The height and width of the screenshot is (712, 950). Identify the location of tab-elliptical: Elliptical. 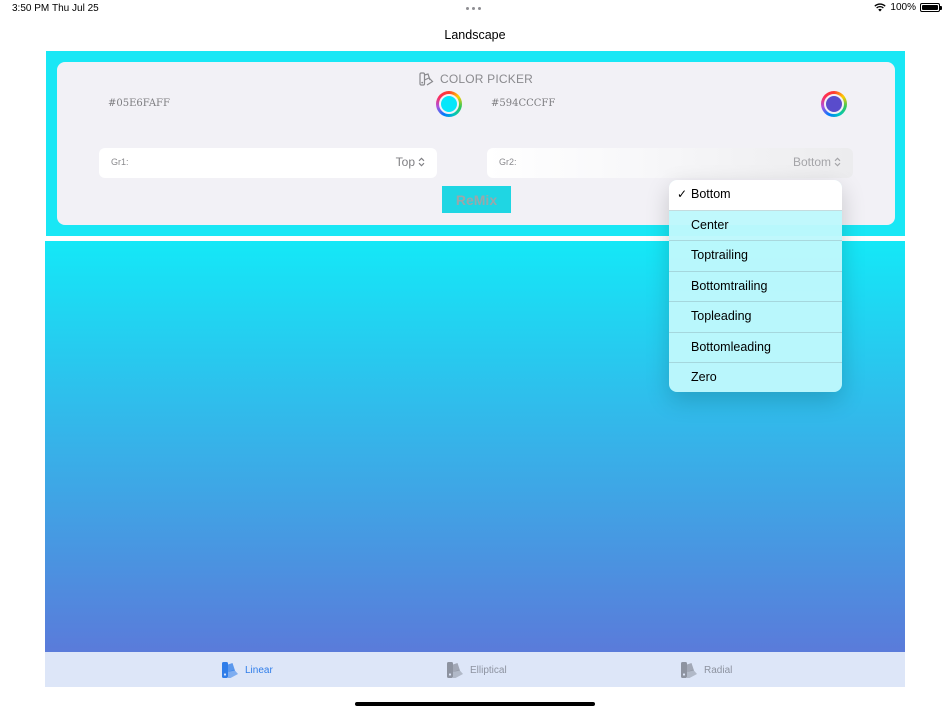
(476, 670).